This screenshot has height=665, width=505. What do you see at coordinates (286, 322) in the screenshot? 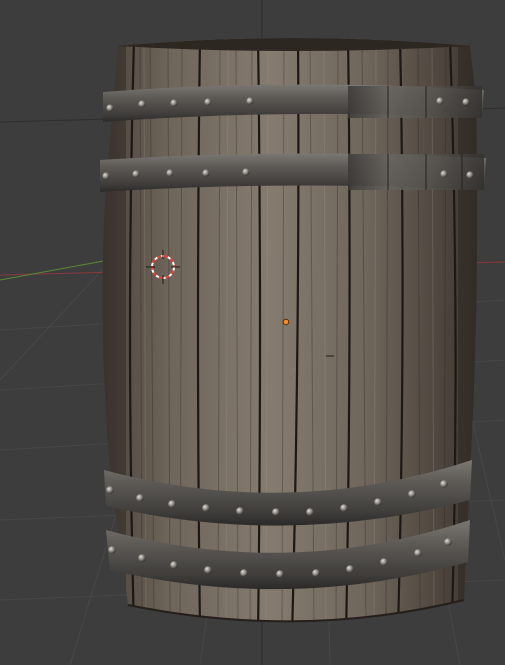
I see `object-origin-dot` at bounding box center [286, 322].